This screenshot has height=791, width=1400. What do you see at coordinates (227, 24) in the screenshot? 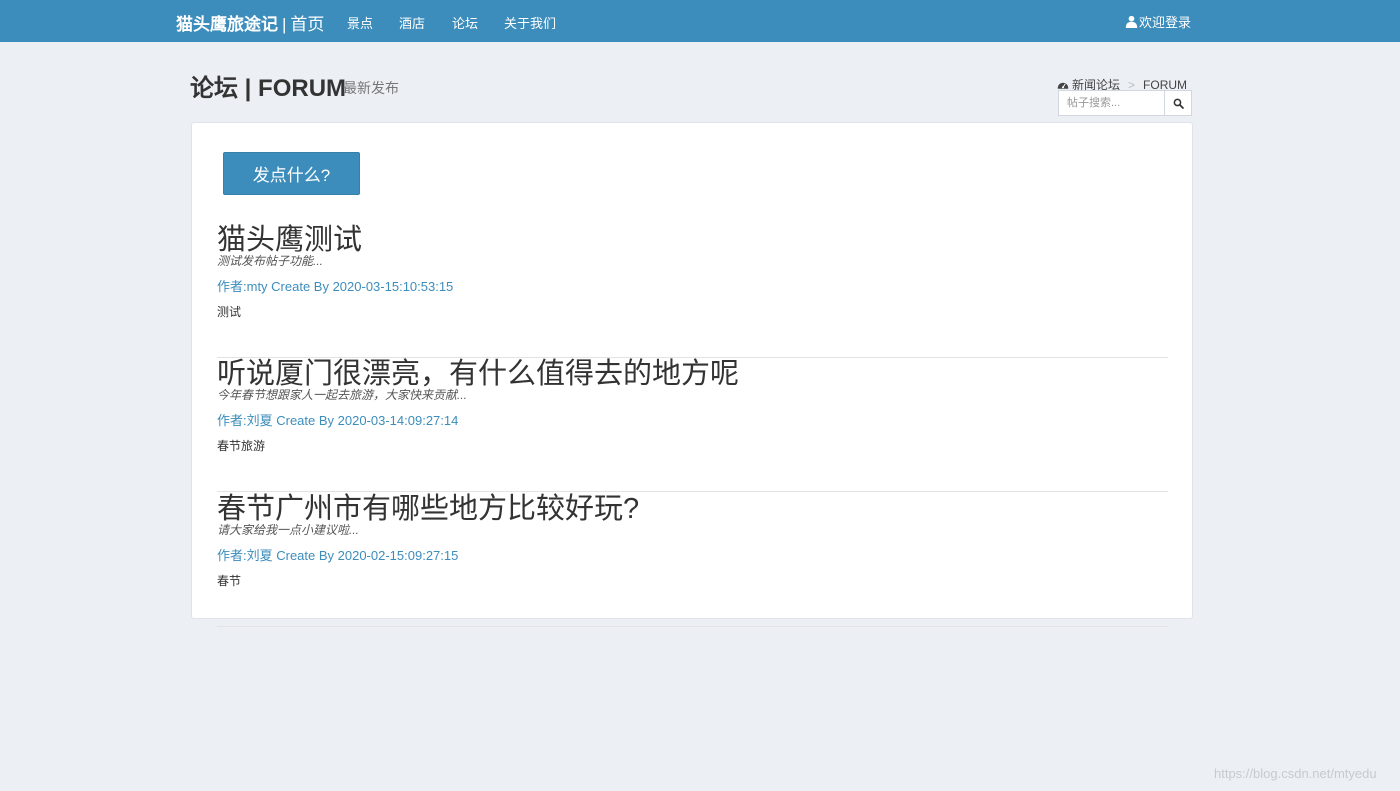
I see `brand-name: 猫头鹰旅途记` at bounding box center [227, 24].